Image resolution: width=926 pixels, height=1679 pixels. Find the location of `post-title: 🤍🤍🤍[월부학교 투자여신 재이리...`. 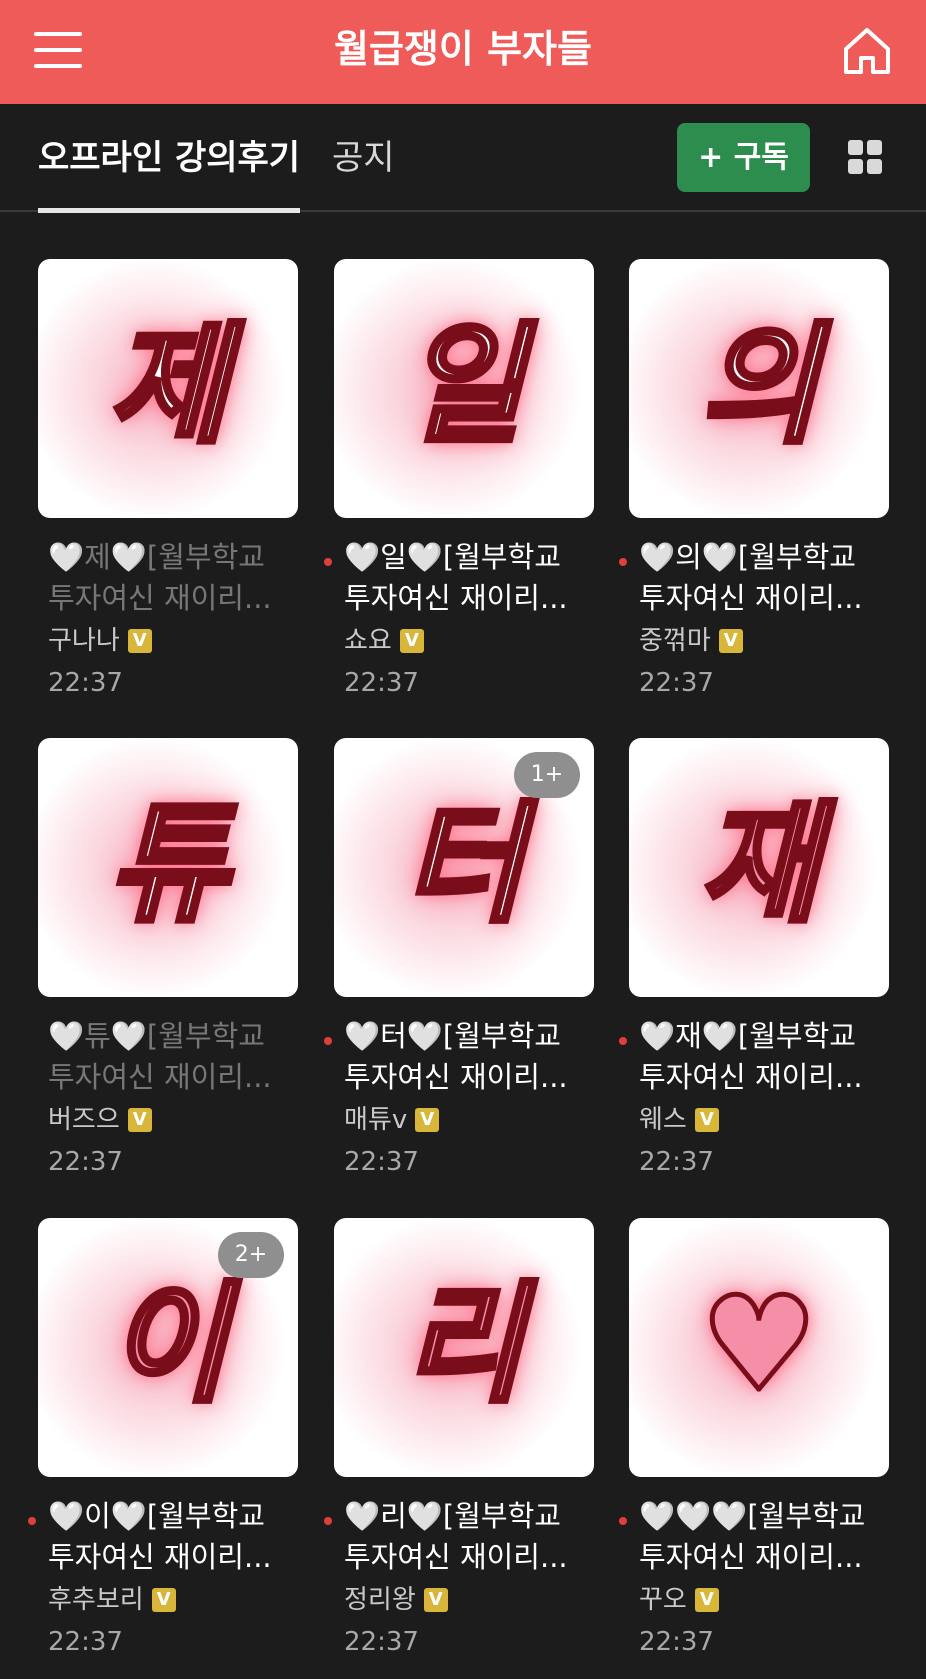

post-title: 🤍🤍🤍[월부학교 투자여신 재이리... is located at coordinates (764, 1537).